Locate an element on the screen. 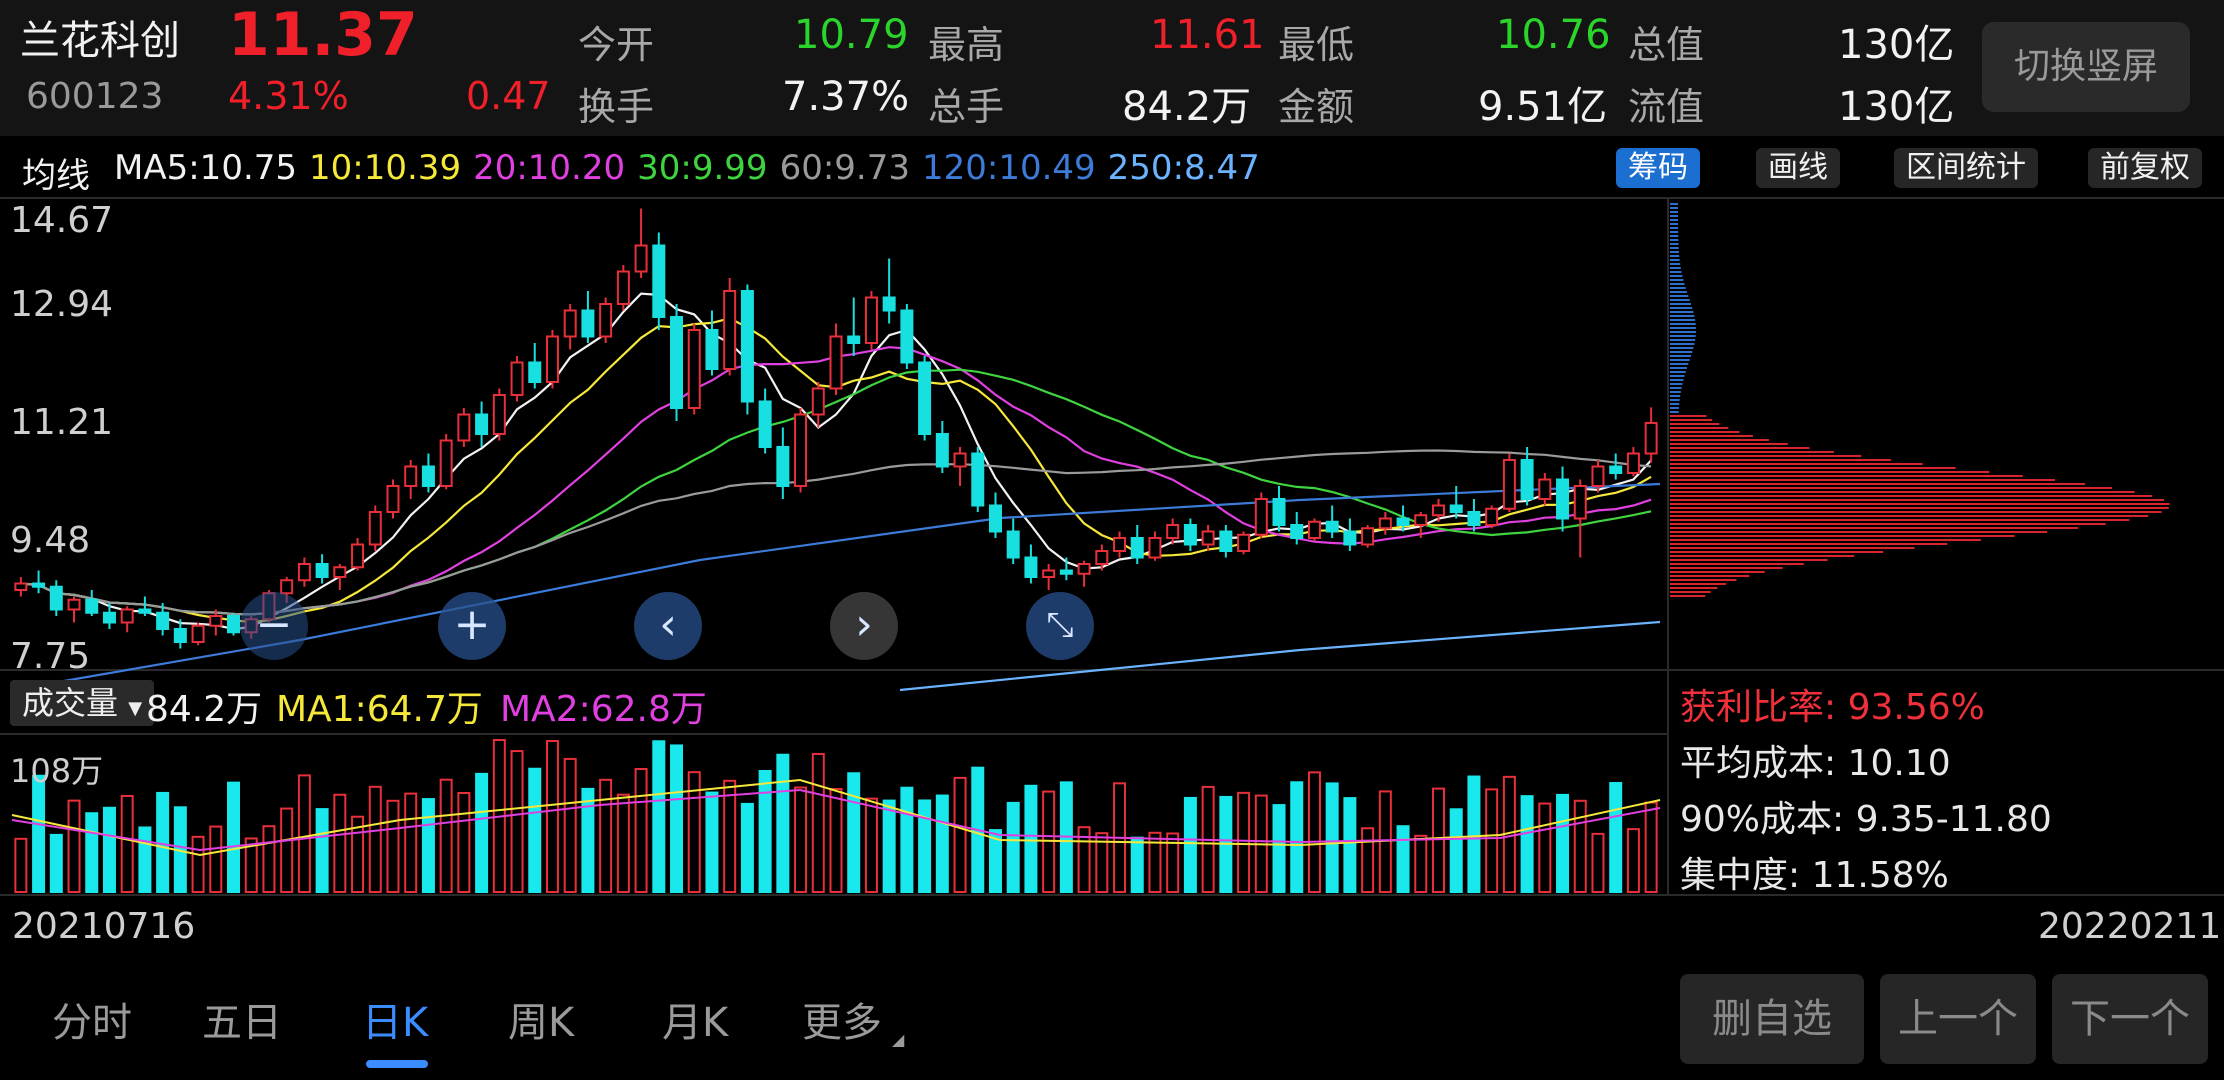 The height and width of the screenshot is (1080, 2224). price-axis-label: 14.67 is located at coordinates (62, 220).